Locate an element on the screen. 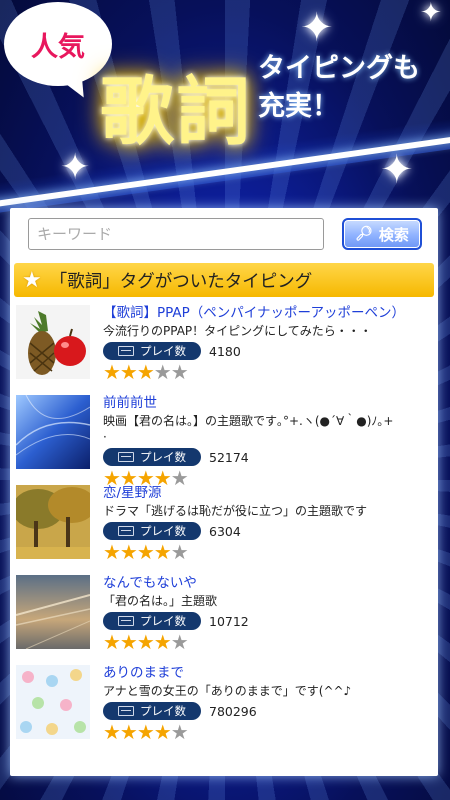 This screenshot has width=450, height=800. play-count: 10712 is located at coordinates (229, 621).